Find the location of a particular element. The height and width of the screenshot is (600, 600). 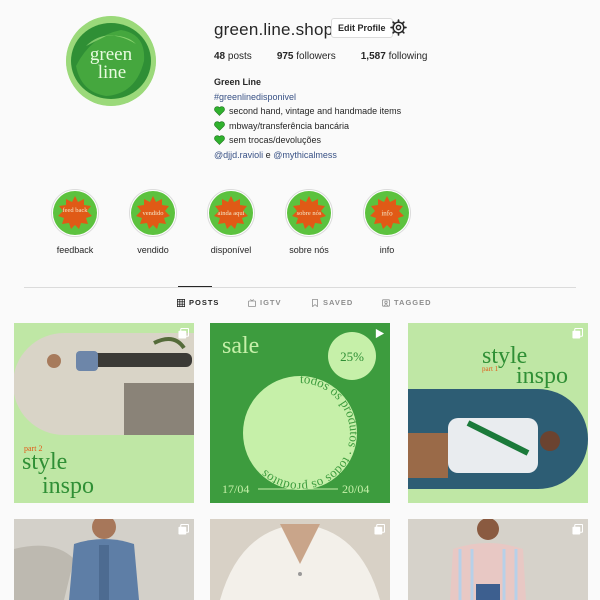

svg-text: 20/04 is located at coordinates (355, 489).